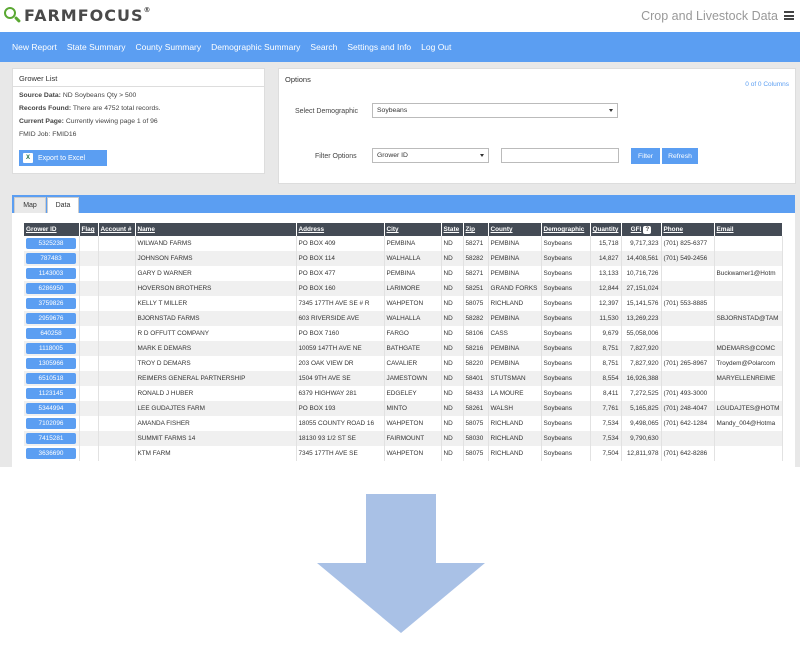 The width and height of the screenshot is (800, 664). Describe the element at coordinates (767, 84) in the screenshot. I see `columns-link: 0 of 0 Columns` at that location.